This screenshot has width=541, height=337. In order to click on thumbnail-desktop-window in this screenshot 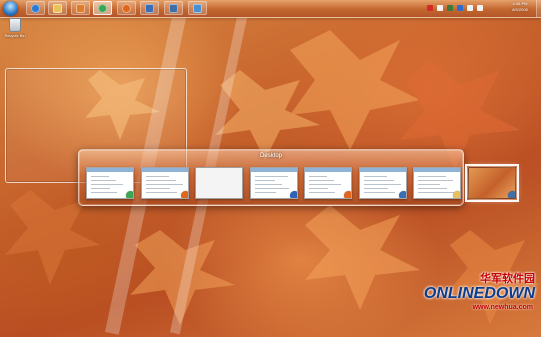, I will do `click(491, 183)`.